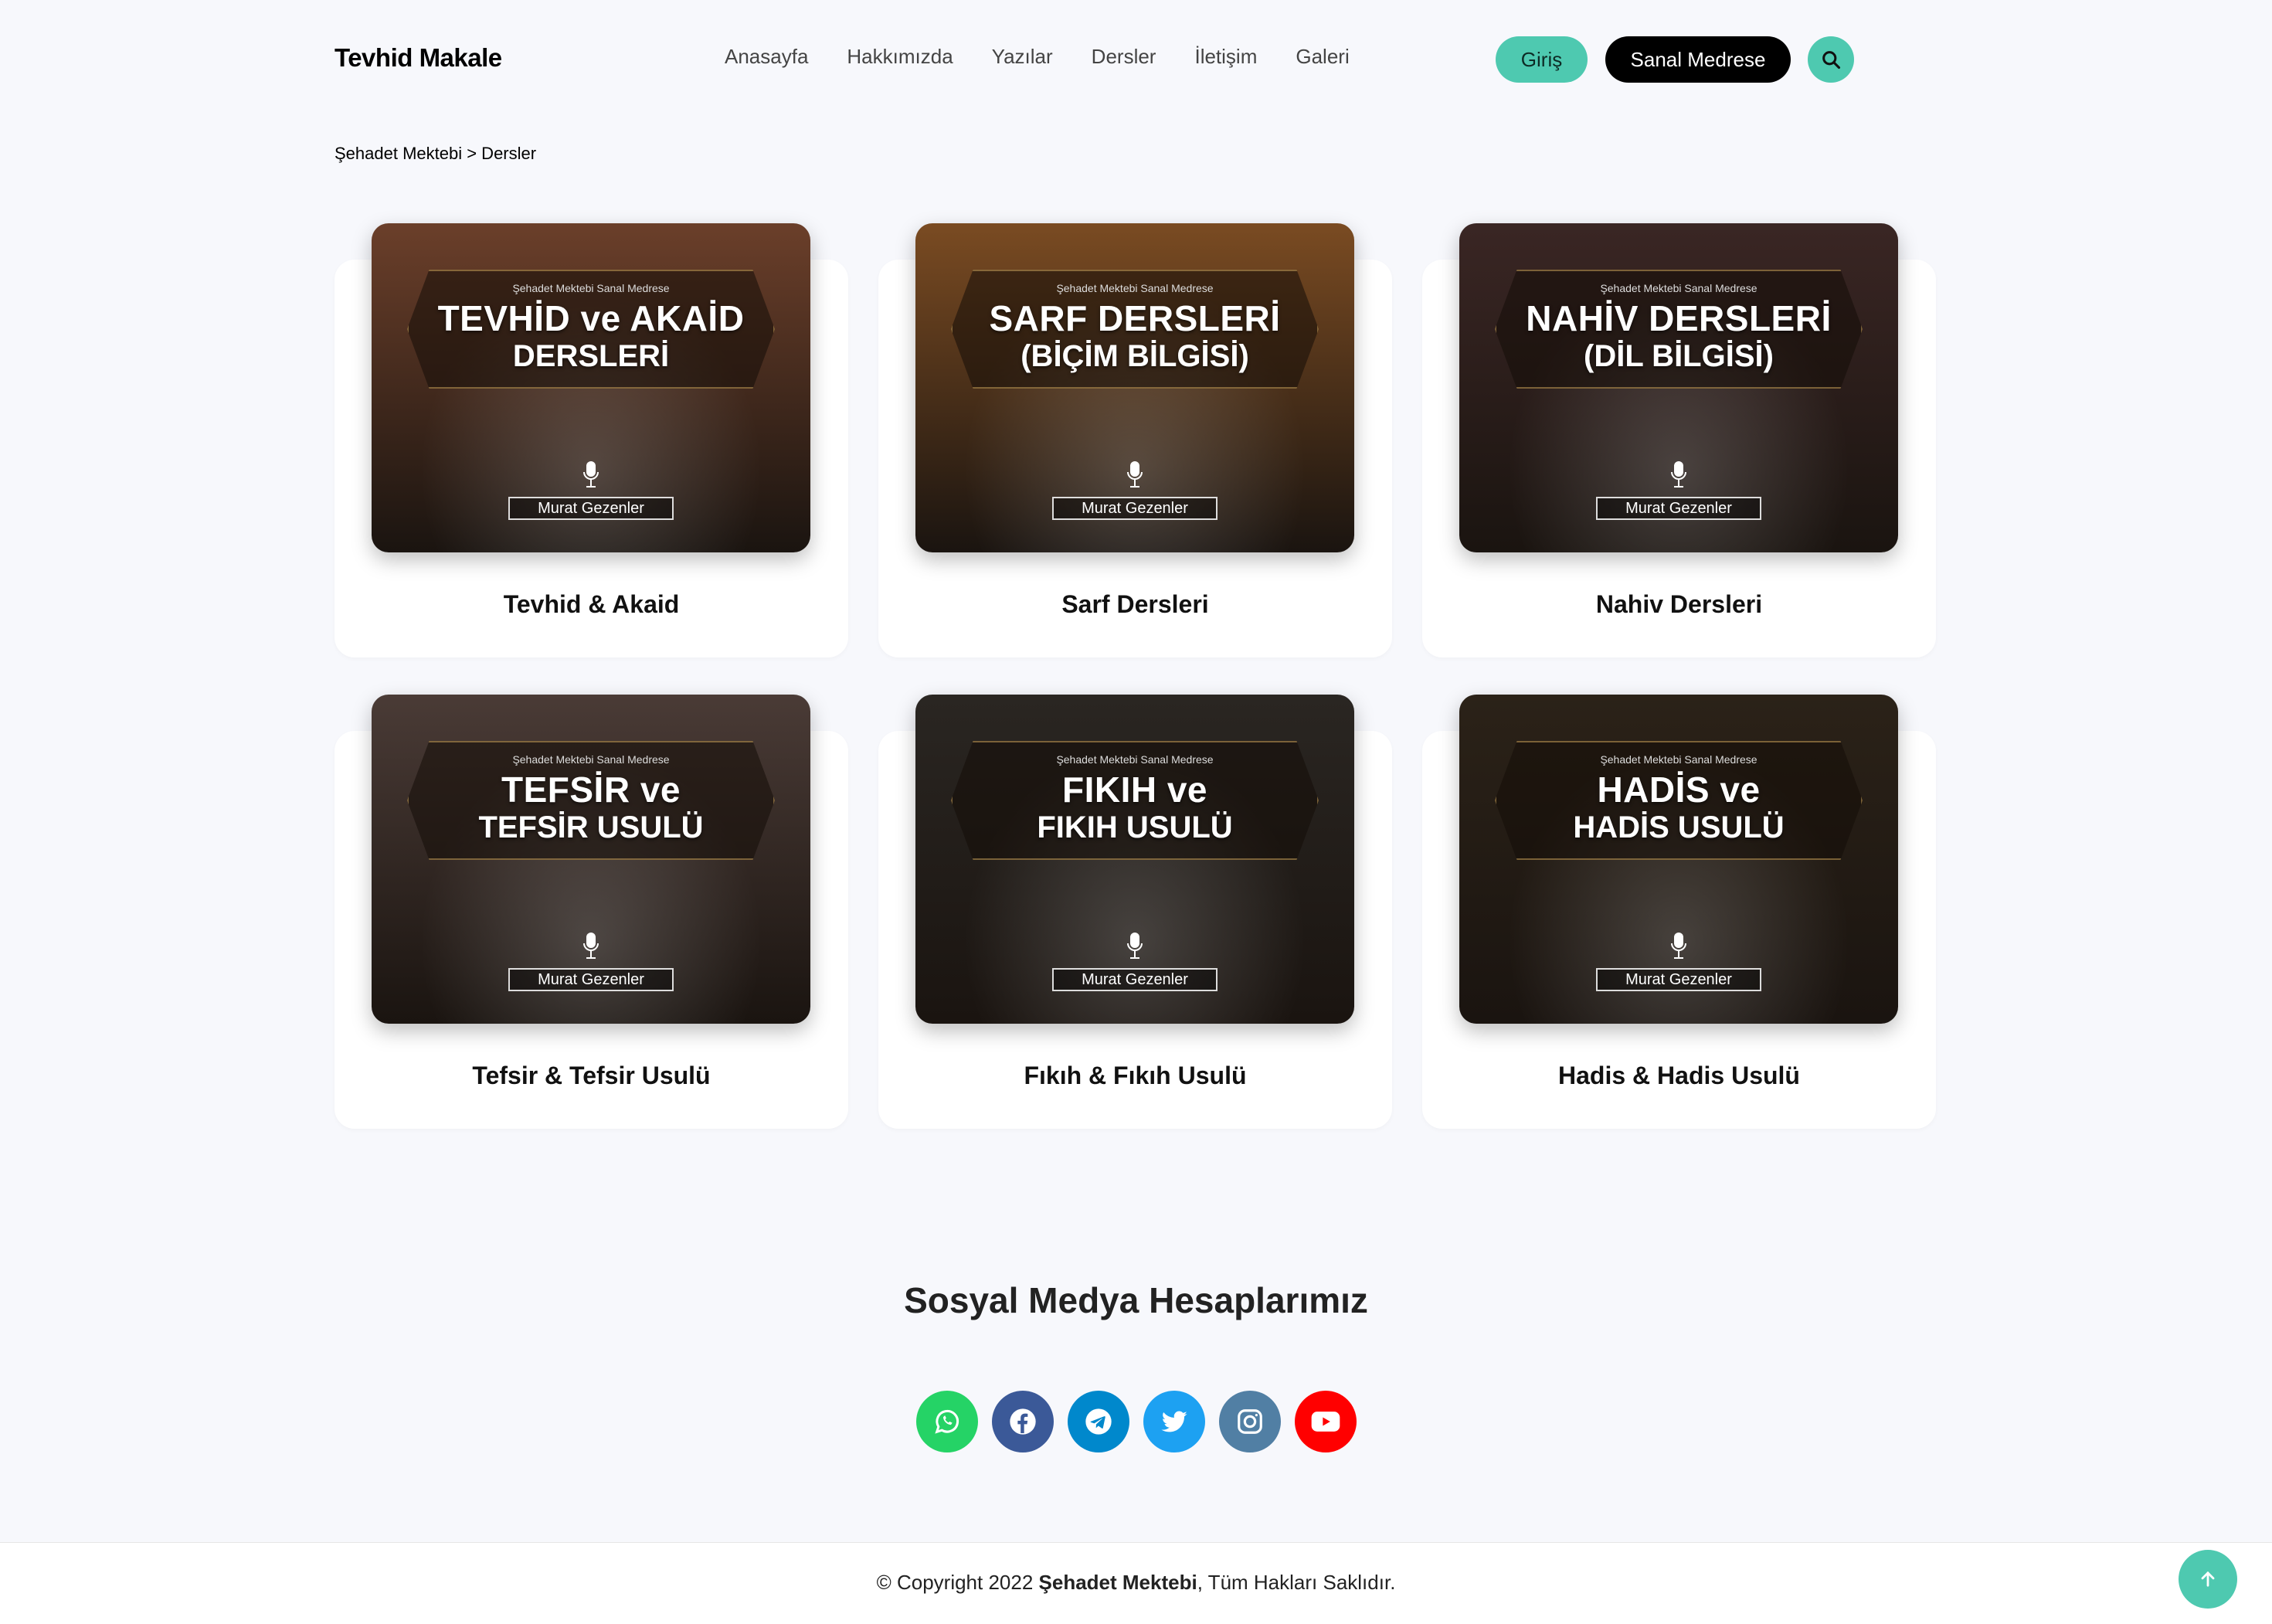 This screenshot has width=2272, height=1624. I want to click on whatsapp-icon, so click(947, 1422).